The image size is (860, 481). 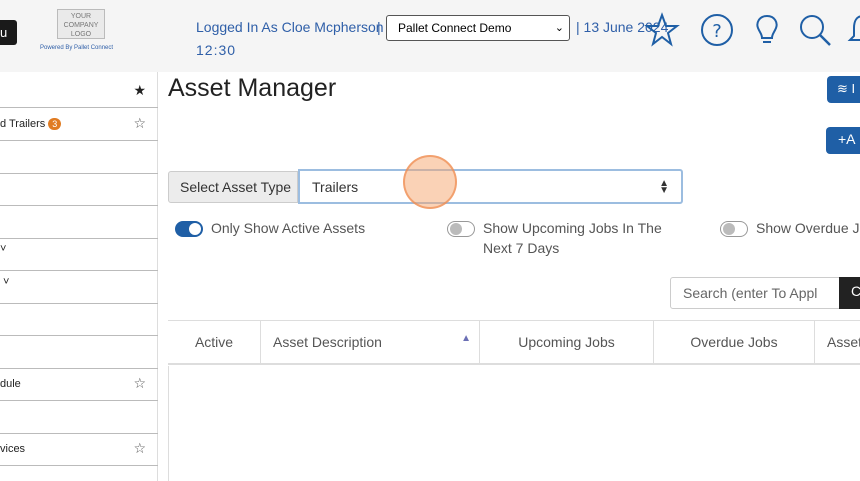 What do you see at coordinates (168, 423) in the screenshot?
I see `table-body-border` at bounding box center [168, 423].